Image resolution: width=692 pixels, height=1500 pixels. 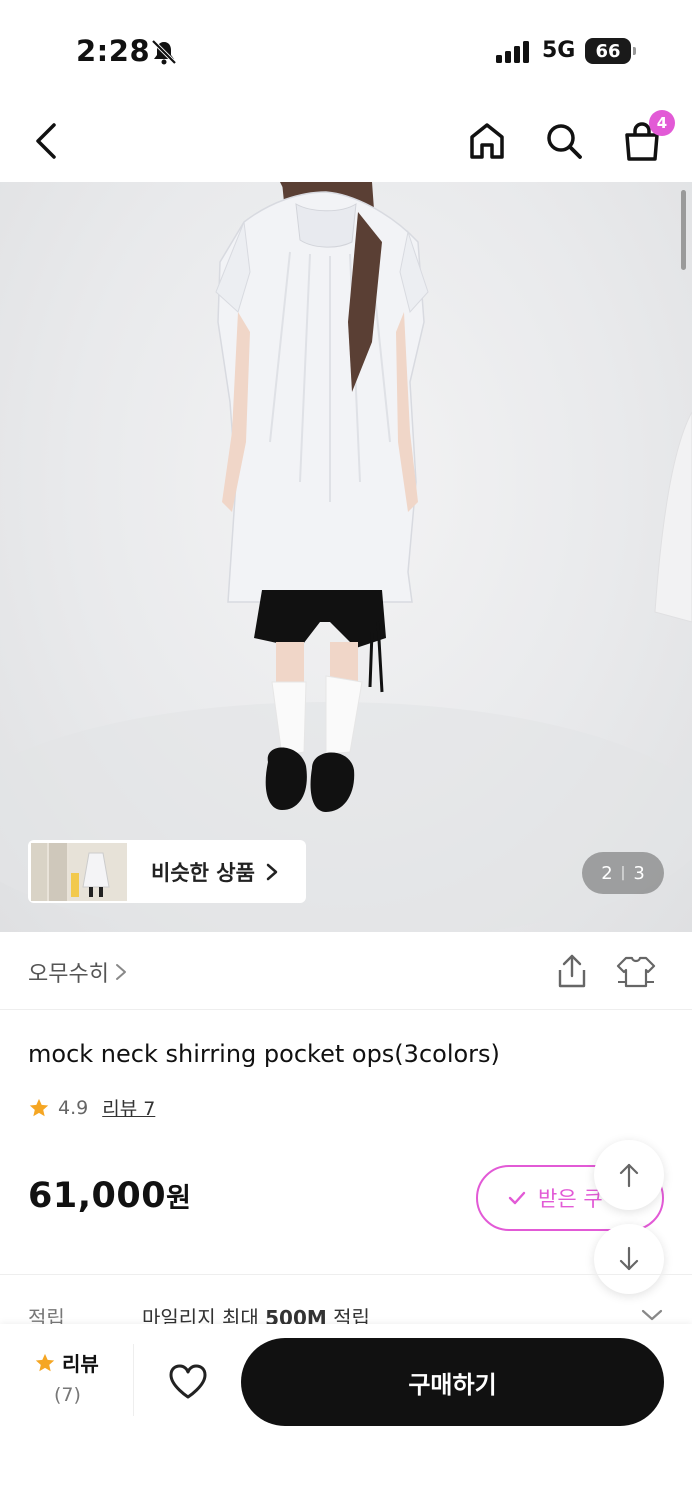 What do you see at coordinates (264, 1054) in the screenshot?
I see `product-title: mock neck shirring pocket ops(3colors)` at bounding box center [264, 1054].